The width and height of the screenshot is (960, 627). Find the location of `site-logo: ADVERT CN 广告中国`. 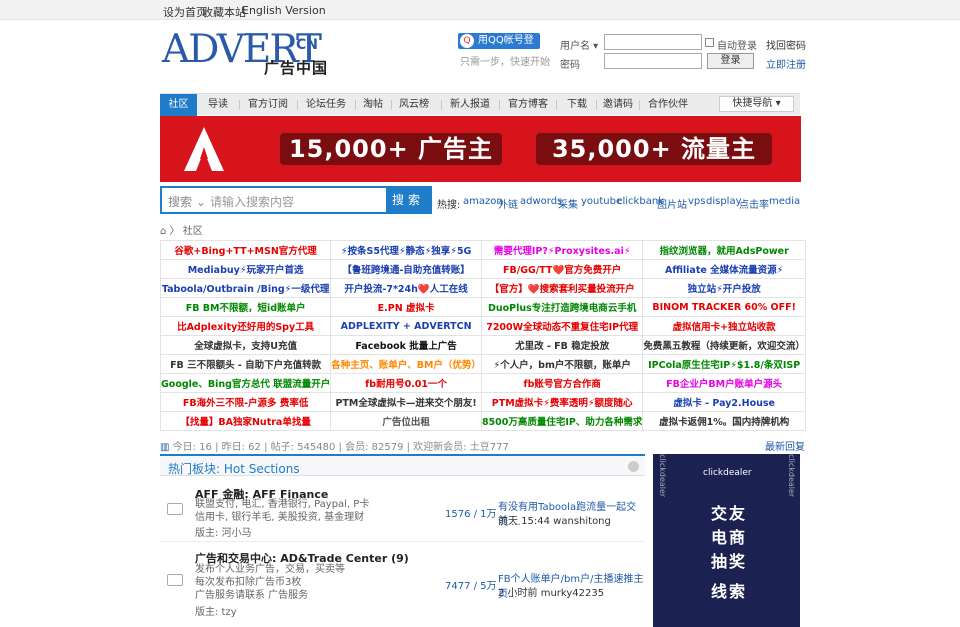

site-logo: ADVERT CN 广告中国 is located at coordinates (245, 53).